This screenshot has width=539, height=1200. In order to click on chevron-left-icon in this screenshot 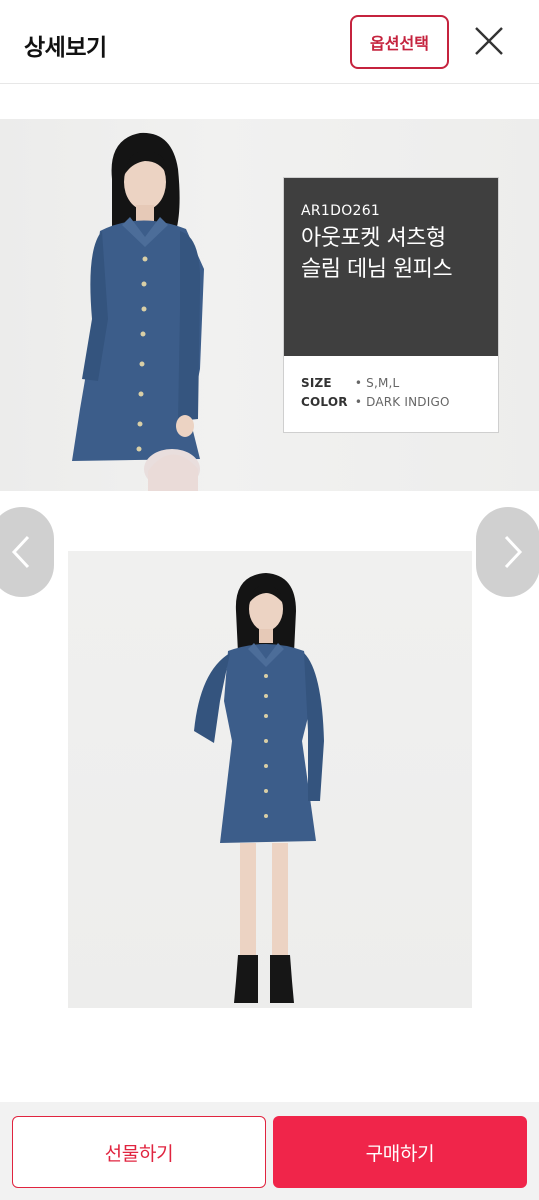, I will do `click(20, 552)`.